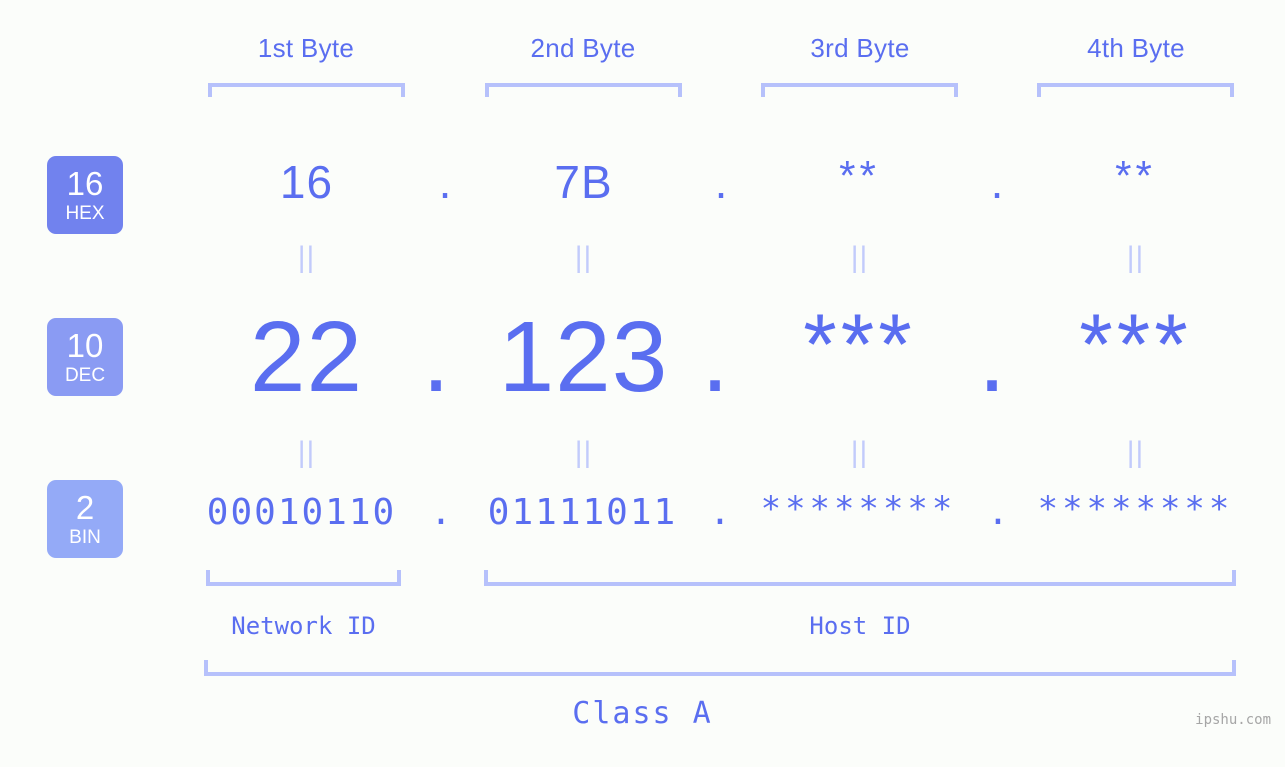 The image size is (1285, 767). Describe the element at coordinates (1135, 452) in the screenshot. I see `equals-dec-bin-4: ||` at that location.